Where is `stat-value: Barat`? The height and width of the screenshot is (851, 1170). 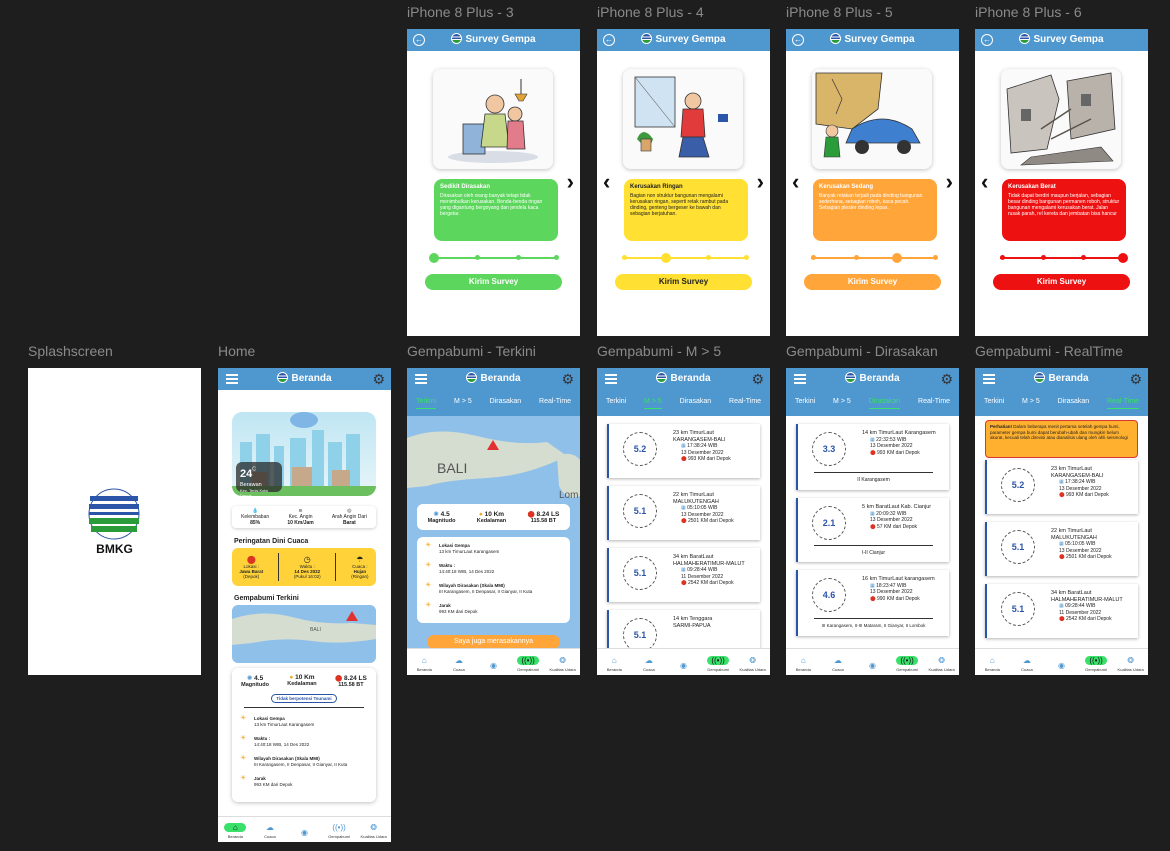 stat-value: Barat is located at coordinates (349, 523).